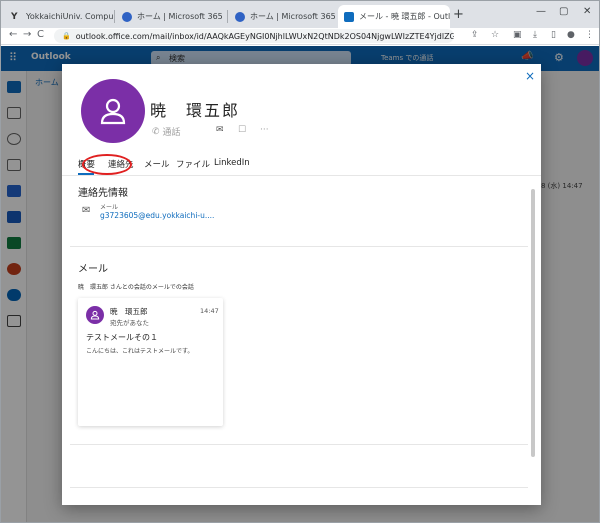 The width and height of the screenshot is (600, 523). I want to click on phone-icon: ✆, so click(156, 131).